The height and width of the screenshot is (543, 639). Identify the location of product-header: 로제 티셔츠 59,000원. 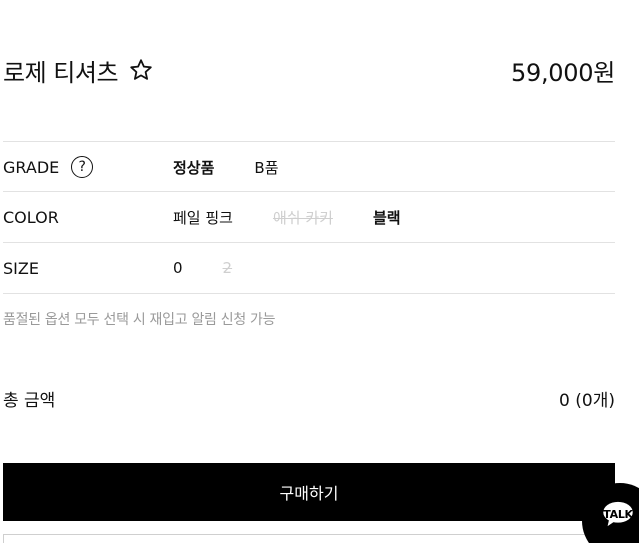
(309, 70).